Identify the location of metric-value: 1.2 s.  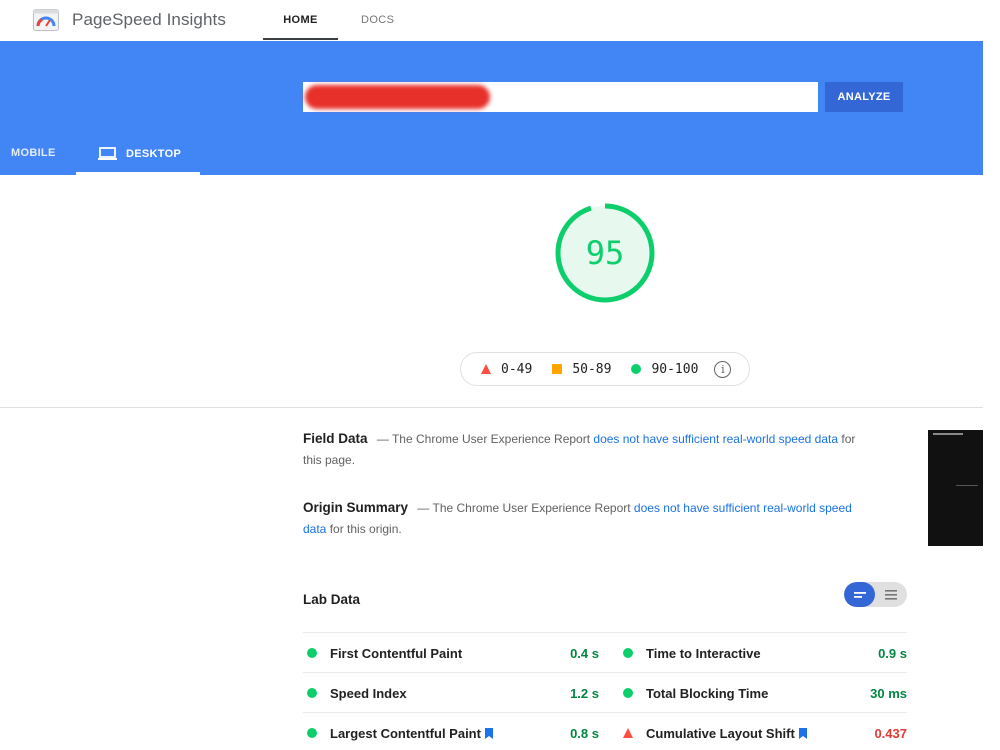
(584, 693).